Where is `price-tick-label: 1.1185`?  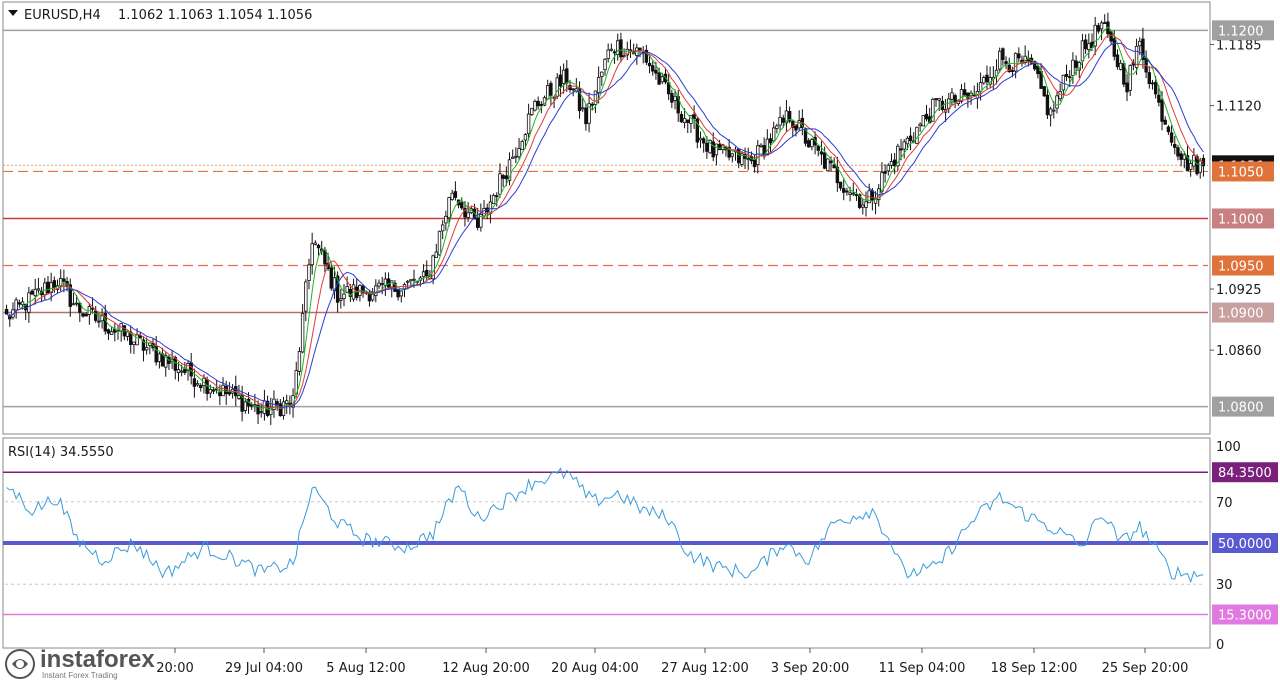
price-tick-label: 1.1185 is located at coordinates (1239, 45).